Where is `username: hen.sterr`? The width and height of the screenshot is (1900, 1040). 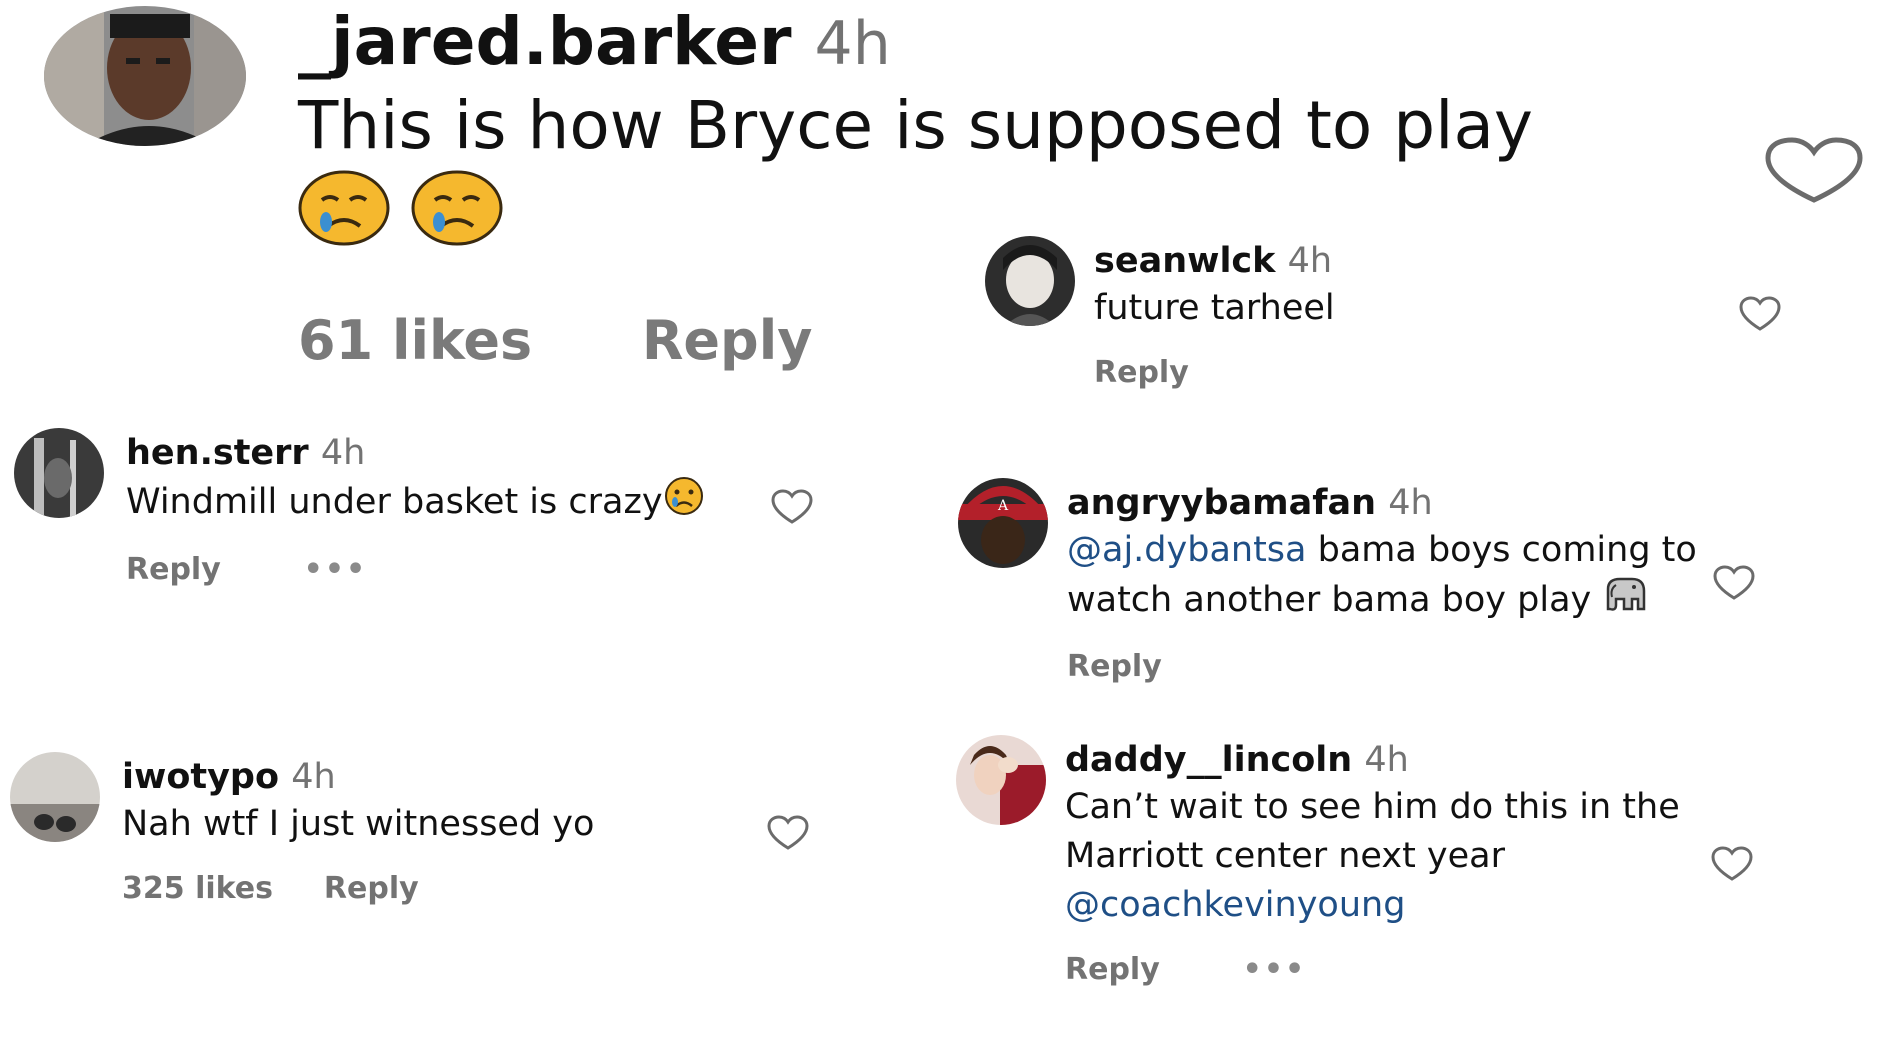
username: hen.sterr is located at coordinates (217, 453).